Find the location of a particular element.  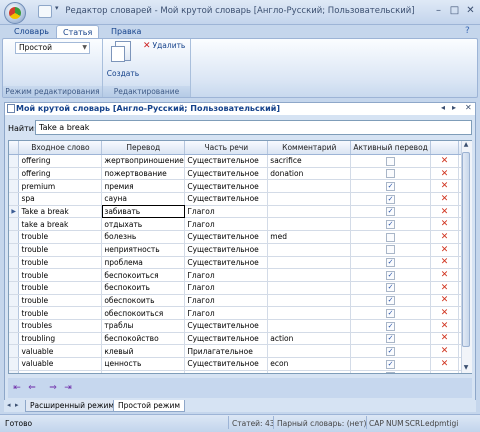

table-row: trouble обеспокоиться Глагол ✓ ✕ is located at coordinates (240, 313).